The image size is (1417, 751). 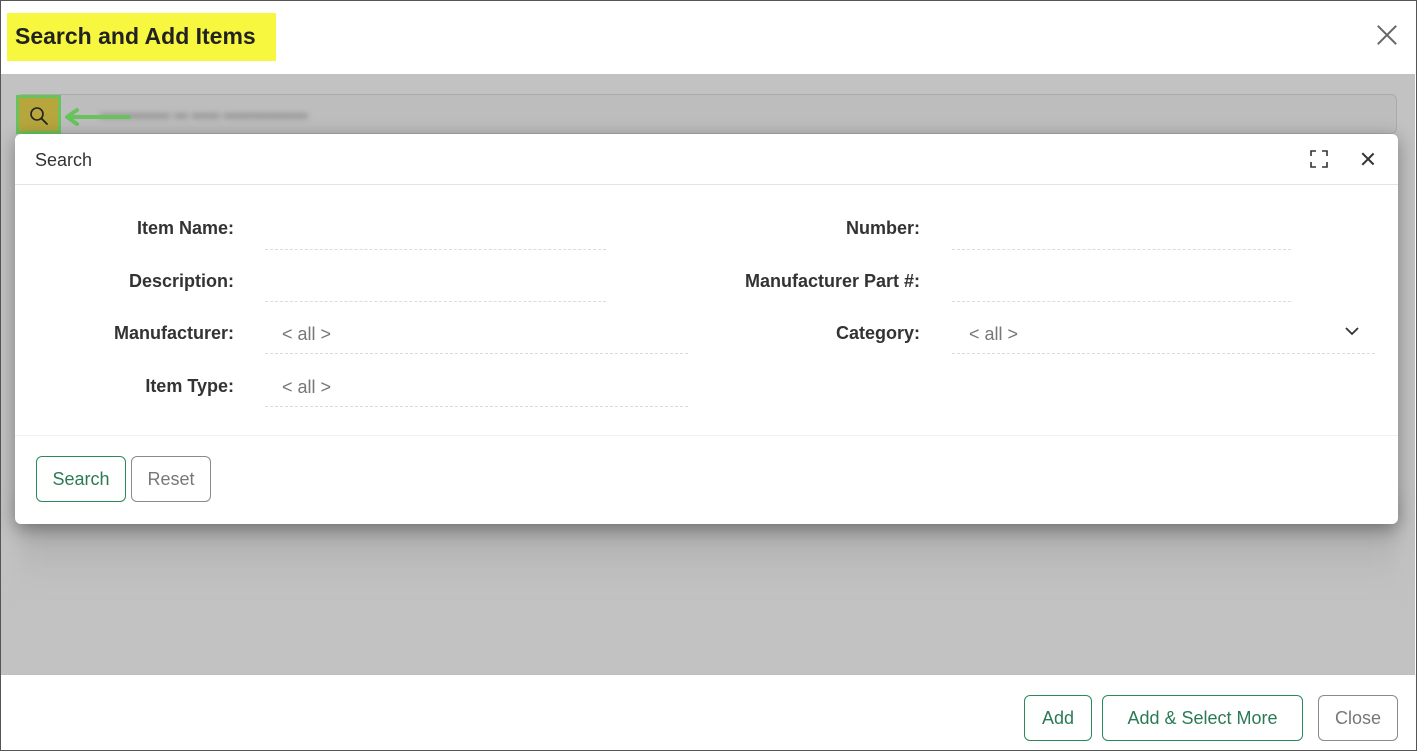 I want to click on item-name-input, so click(x=435, y=231).